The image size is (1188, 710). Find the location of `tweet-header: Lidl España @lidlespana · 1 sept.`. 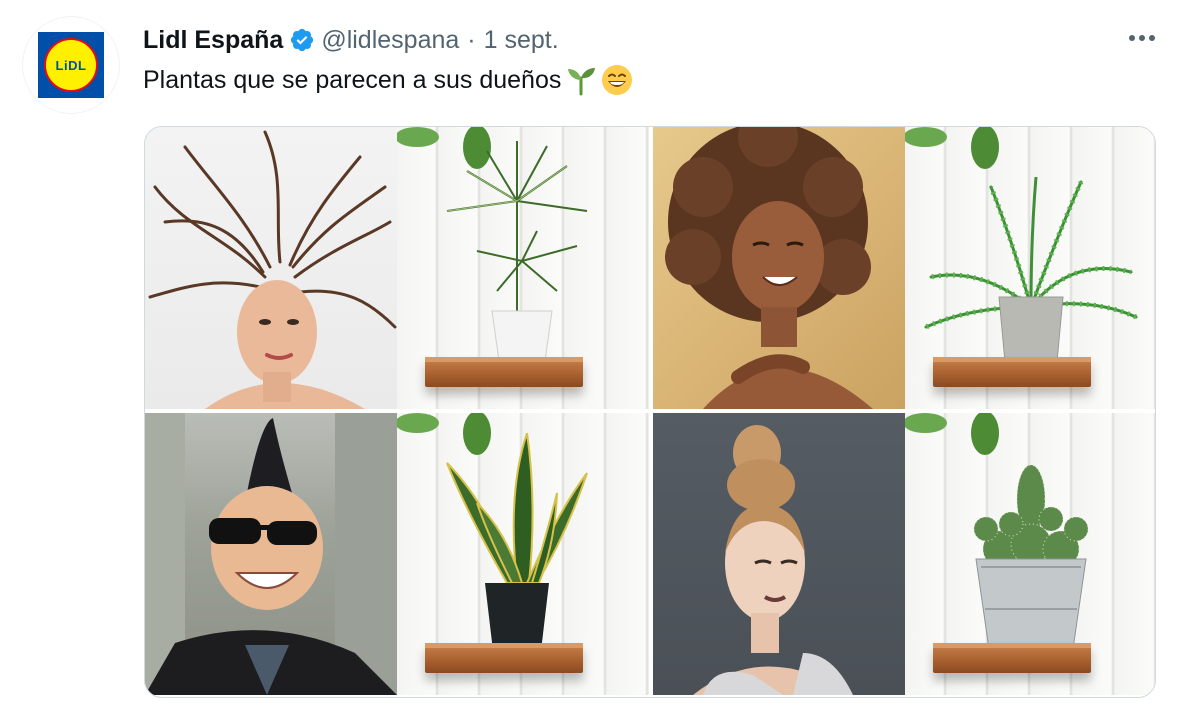

tweet-header: Lidl España @lidlespana · 1 sept. is located at coordinates (351, 40).